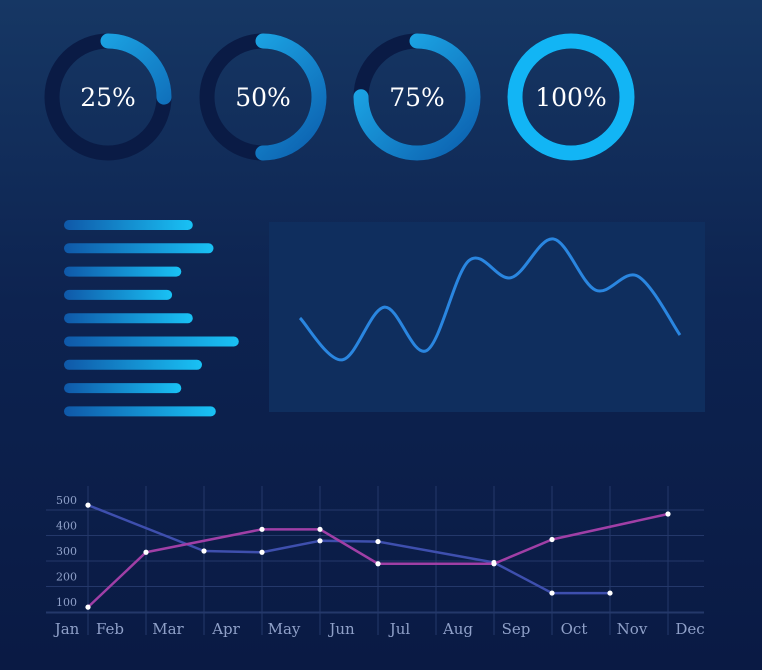 This screenshot has width=762, height=670. Describe the element at coordinates (457, 629) in the screenshot. I see `x-tick-7: Aug` at that location.